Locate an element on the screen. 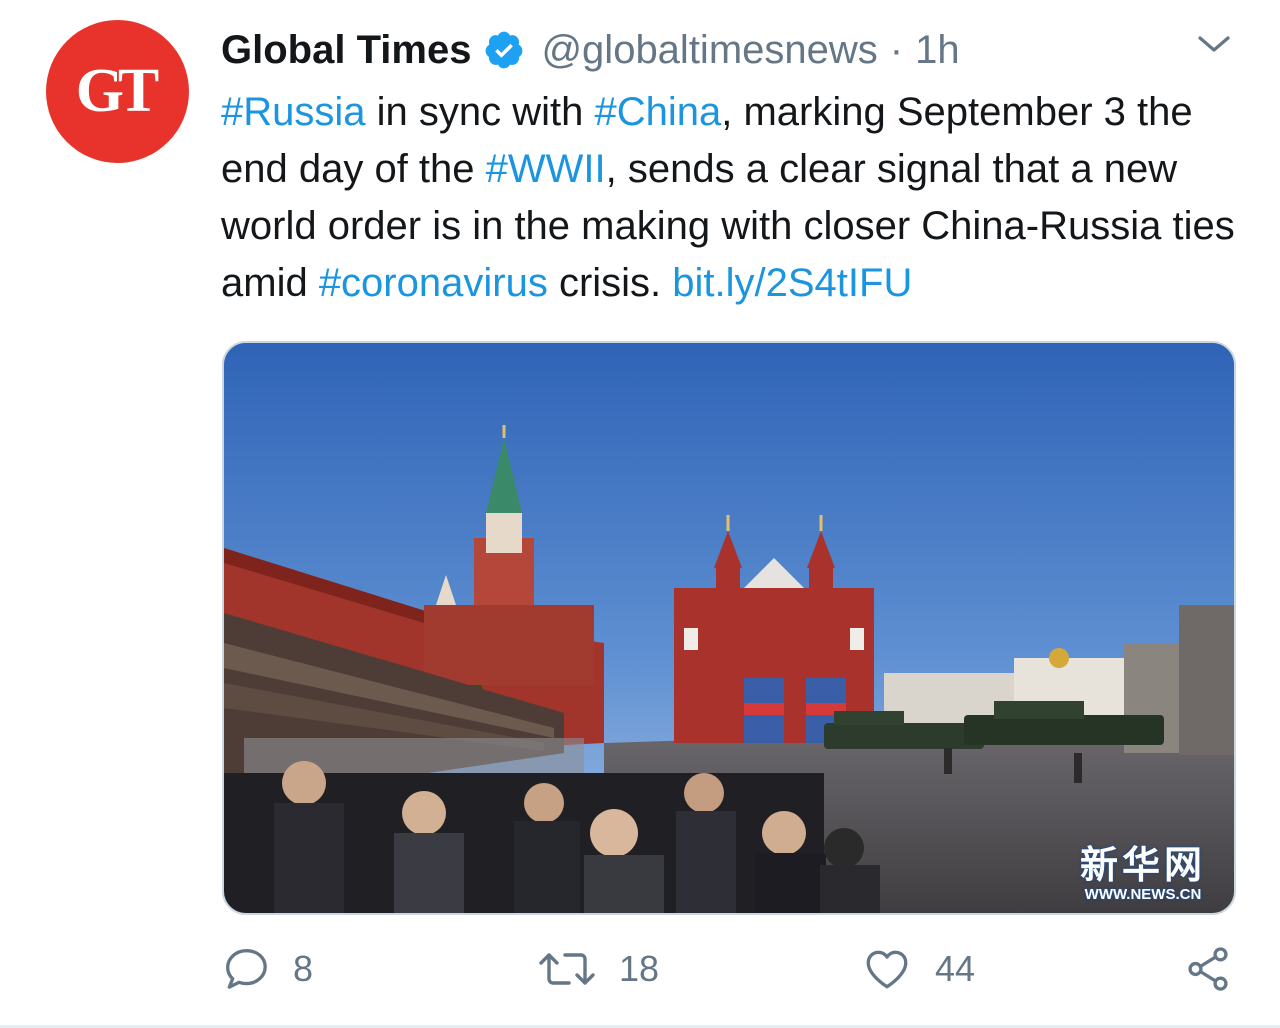 This screenshot has height=1028, width=1280. reply-button: 8 is located at coordinates (267, 969).